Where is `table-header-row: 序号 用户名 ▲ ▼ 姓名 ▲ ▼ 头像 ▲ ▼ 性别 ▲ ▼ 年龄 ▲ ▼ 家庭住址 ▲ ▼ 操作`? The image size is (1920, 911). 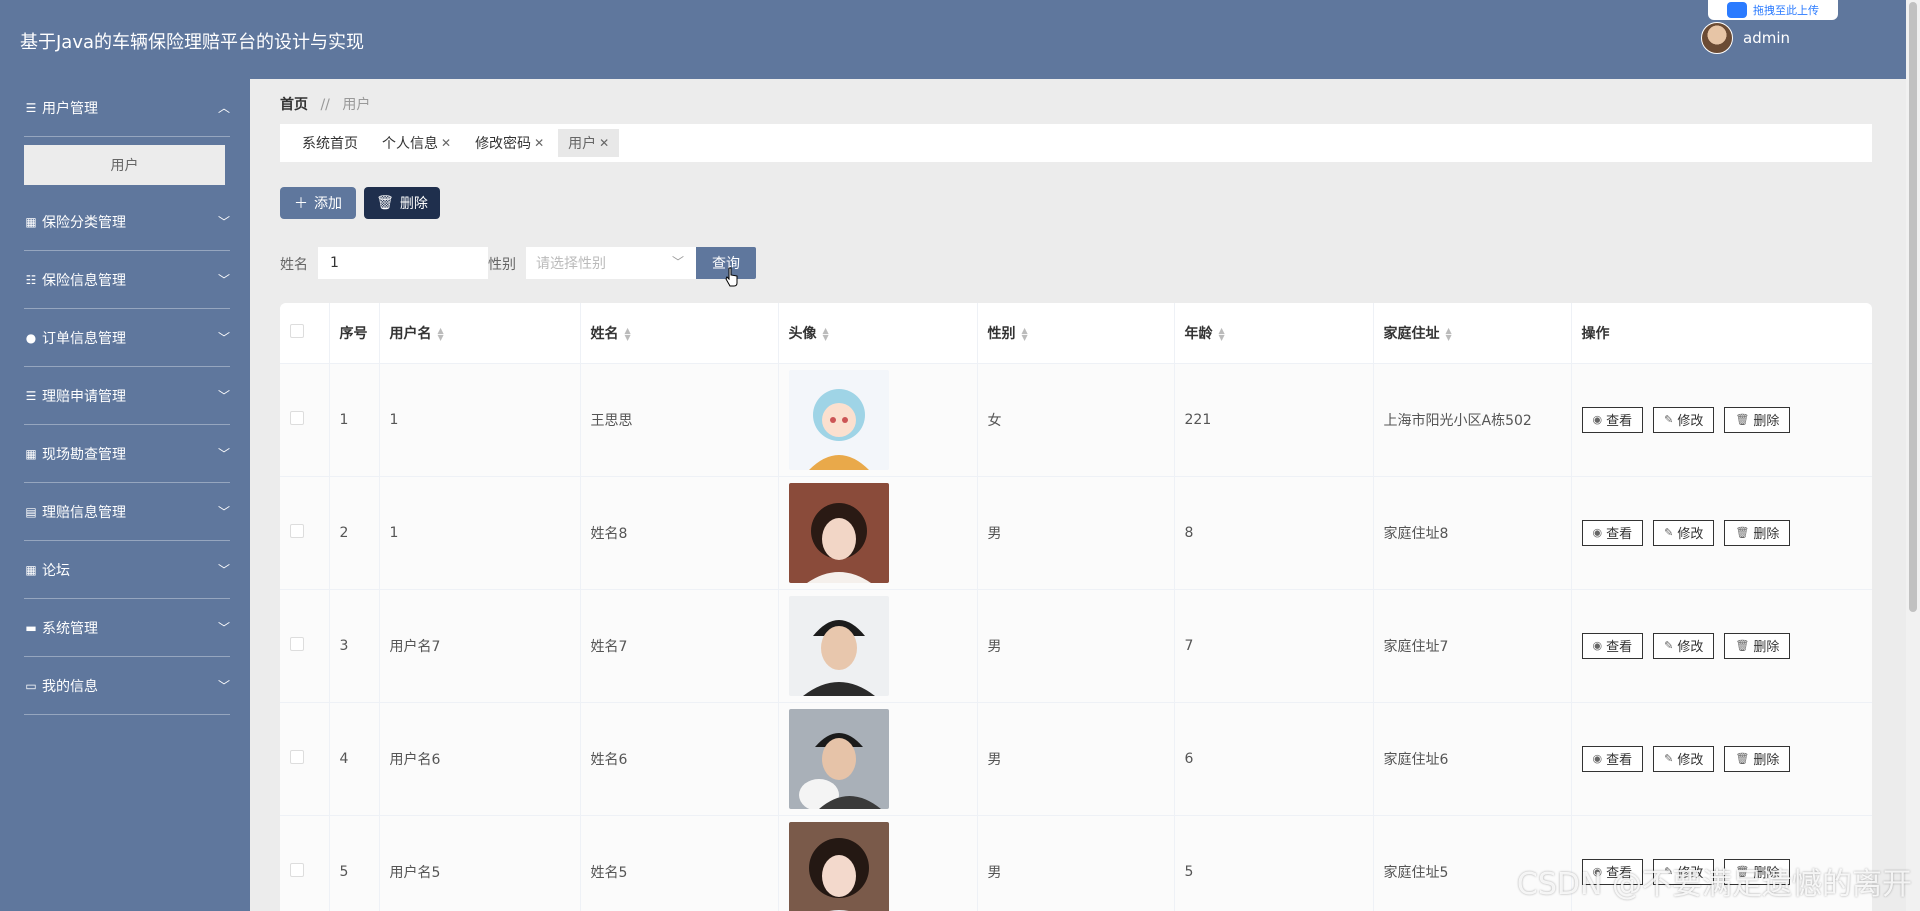 table-header-row: 序号 用户名 ▲ ▼ 姓名 ▲ ▼ 头像 ▲ ▼ 性别 ▲ ▼ 年龄 ▲ ▼ 家庭住址 ▲ ▼ 操作 is located at coordinates (1076, 333).